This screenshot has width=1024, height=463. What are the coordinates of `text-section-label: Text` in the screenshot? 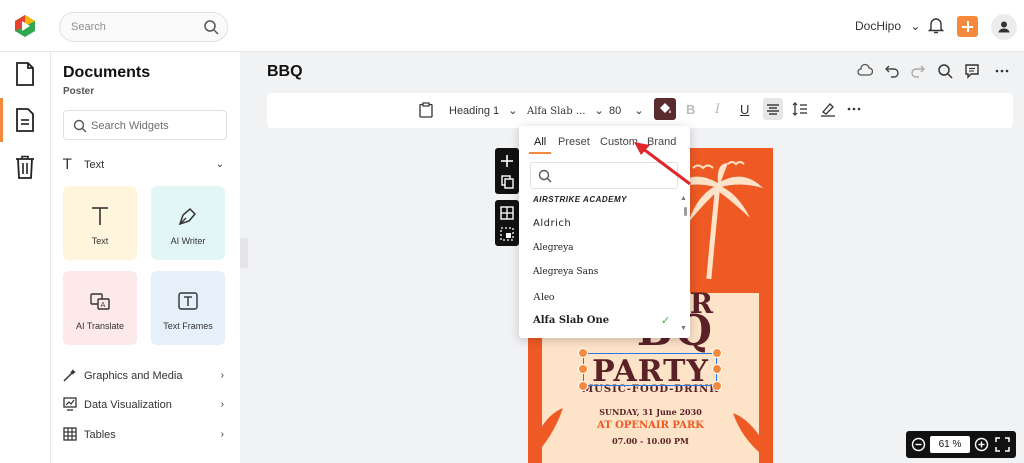 It's located at (94, 165).